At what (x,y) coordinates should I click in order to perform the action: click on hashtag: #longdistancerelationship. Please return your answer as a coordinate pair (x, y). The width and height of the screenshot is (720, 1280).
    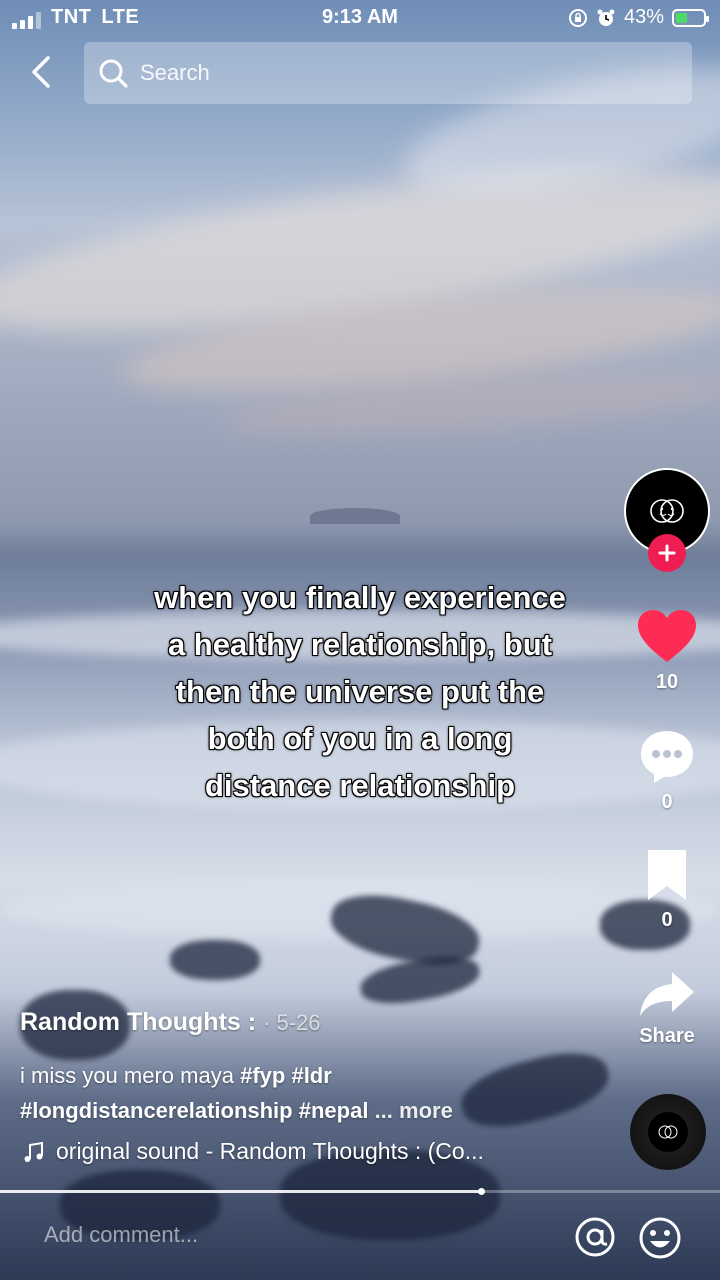
    Looking at the image, I should click on (156, 1110).